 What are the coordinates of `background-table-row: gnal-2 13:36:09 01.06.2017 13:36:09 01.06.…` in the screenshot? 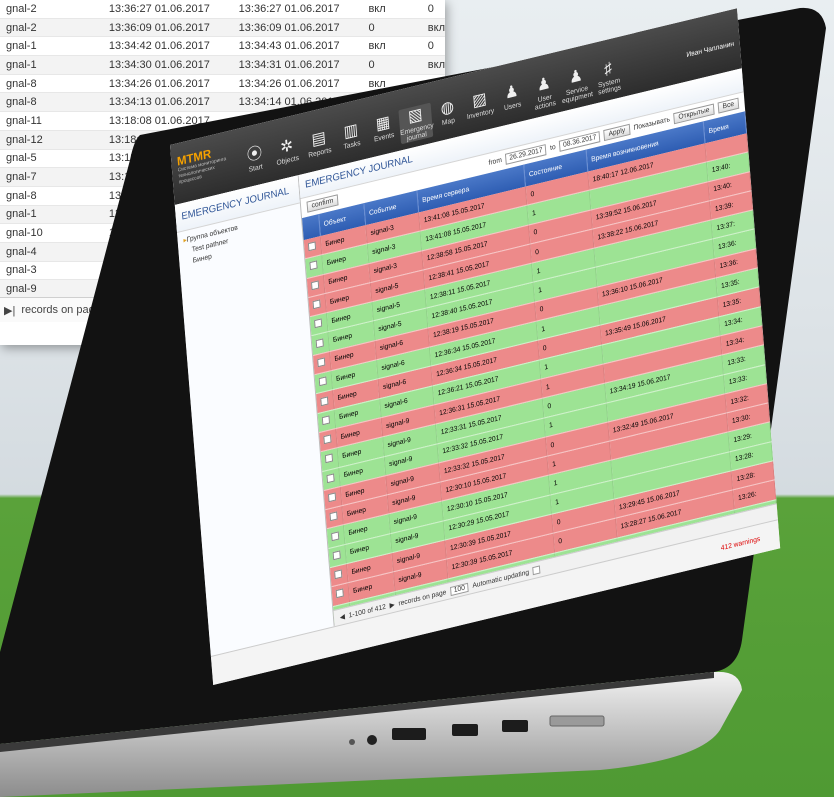 It's located at (222, 28).